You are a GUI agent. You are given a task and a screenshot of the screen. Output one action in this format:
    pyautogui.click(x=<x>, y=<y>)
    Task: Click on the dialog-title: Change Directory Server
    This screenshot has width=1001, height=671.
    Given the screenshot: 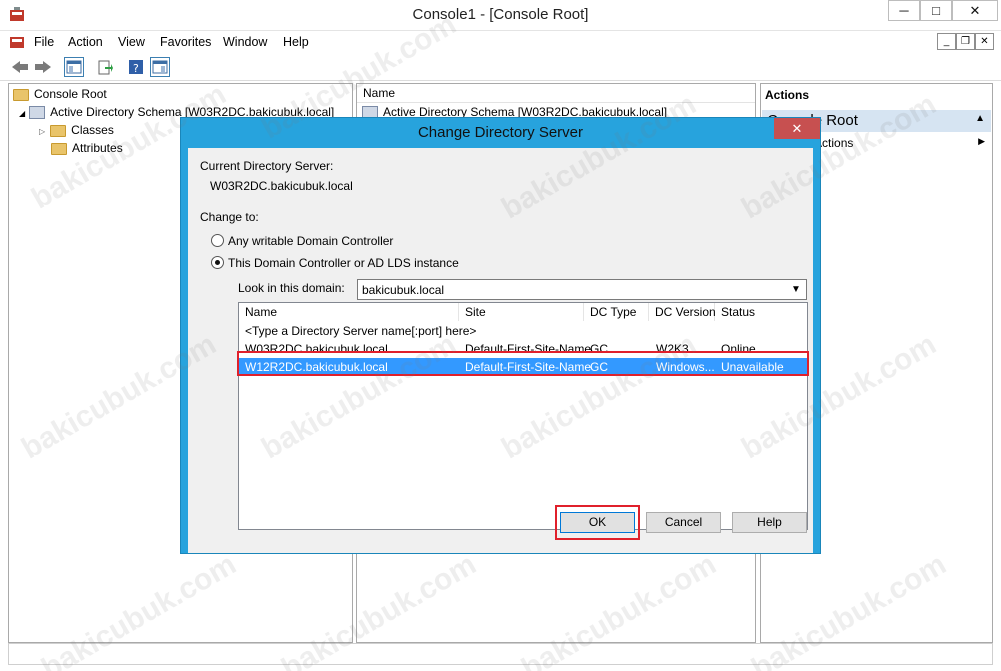 What is the action you would take?
    pyautogui.click(x=500, y=133)
    